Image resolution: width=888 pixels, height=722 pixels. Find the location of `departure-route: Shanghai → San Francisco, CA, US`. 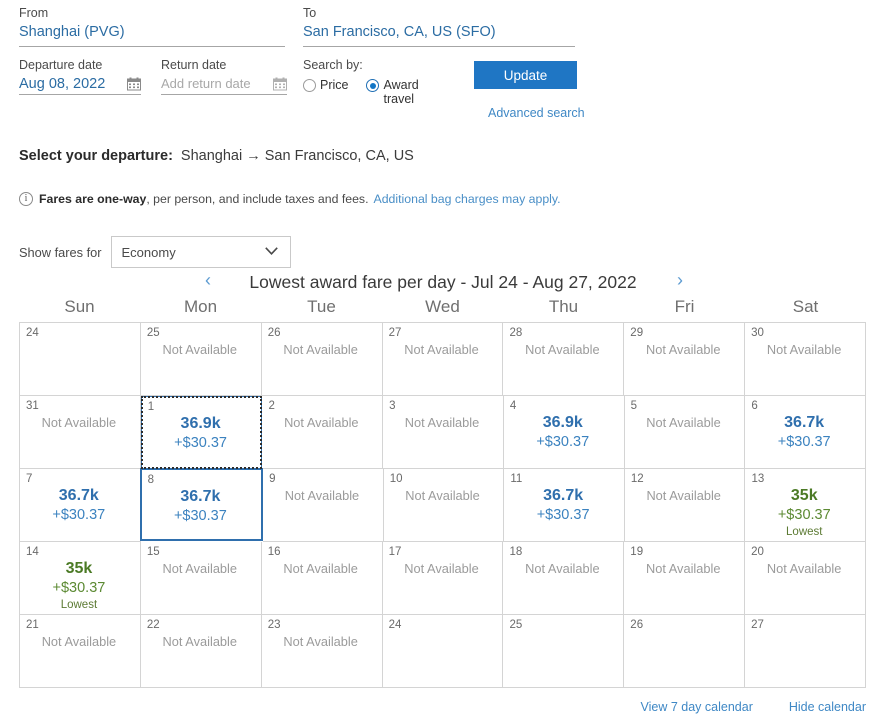

departure-route: Shanghai → San Francisco, CA, US is located at coordinates (297, 156).